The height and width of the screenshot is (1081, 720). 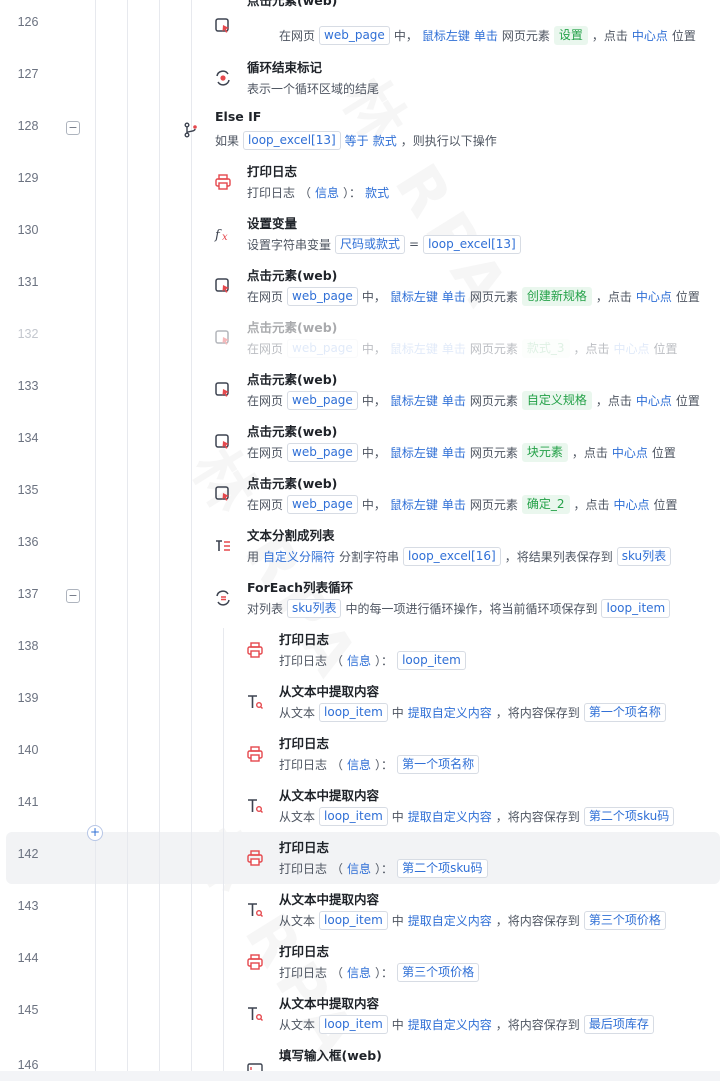 What do you see at coordinates (545, 348) in the screenshot?
I see `element-tag: 款式_3` at bounding box center [545, 348].